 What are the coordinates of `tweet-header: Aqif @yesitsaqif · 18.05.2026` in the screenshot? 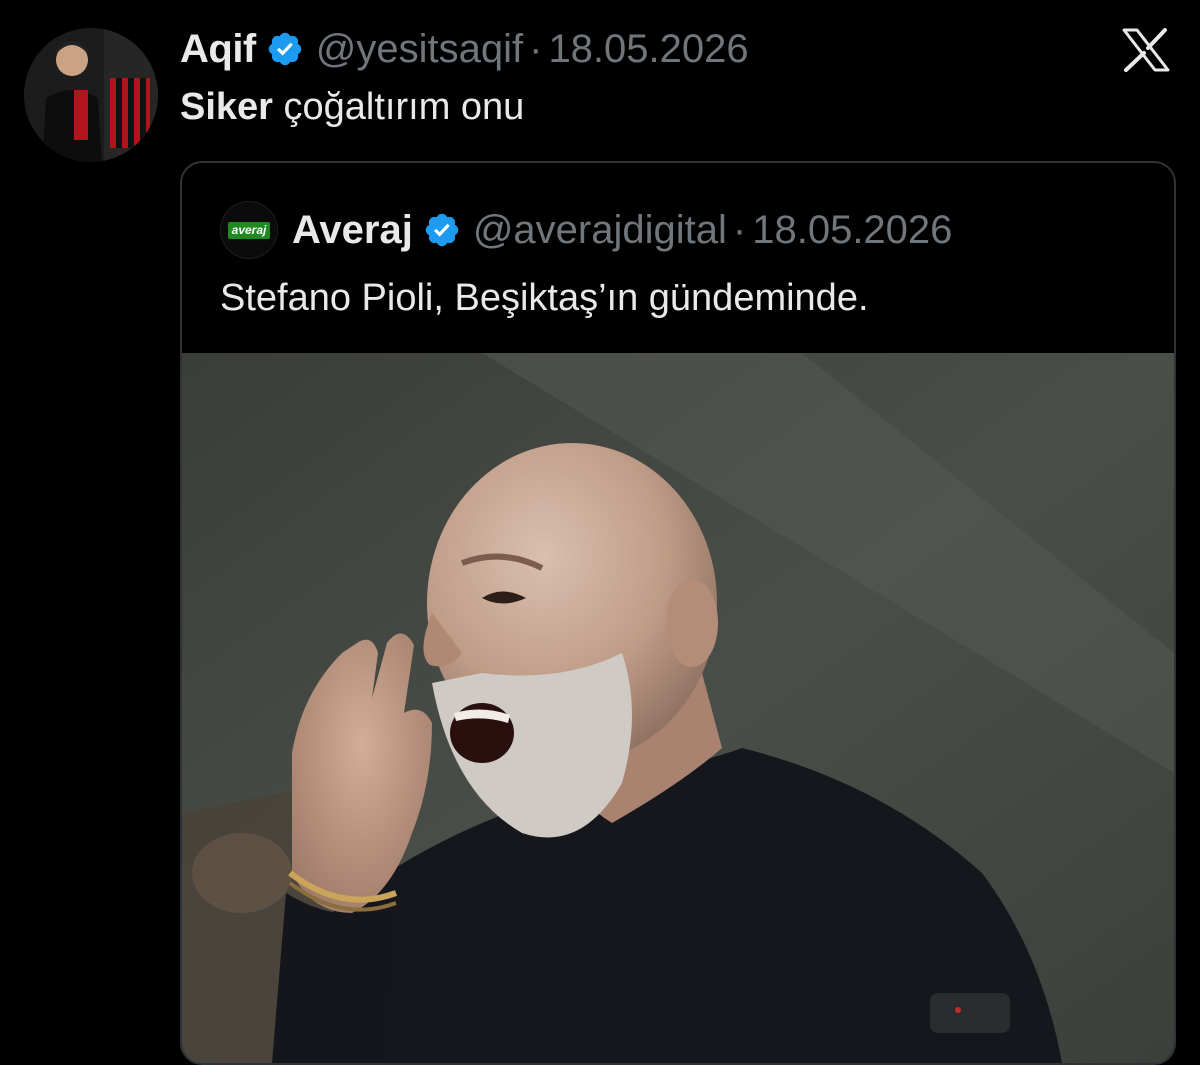 It's located at (464, 49).